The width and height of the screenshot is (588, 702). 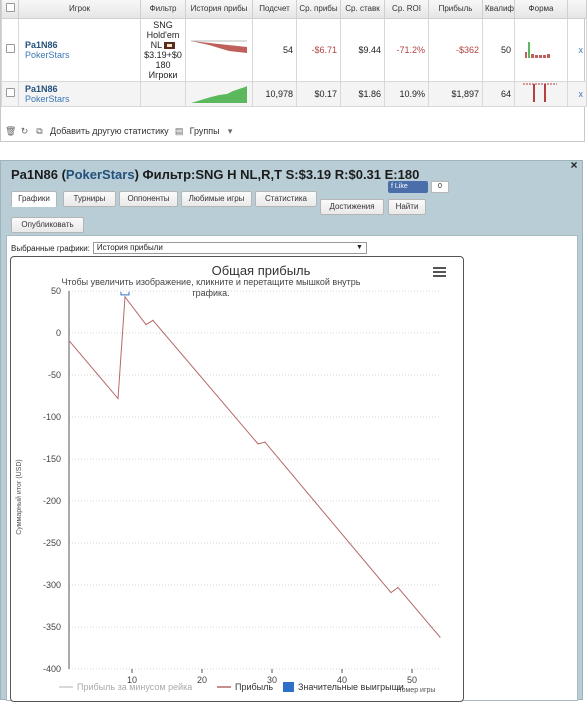 I want to click on x-tick-label: 50, so click(x=412, y=680).